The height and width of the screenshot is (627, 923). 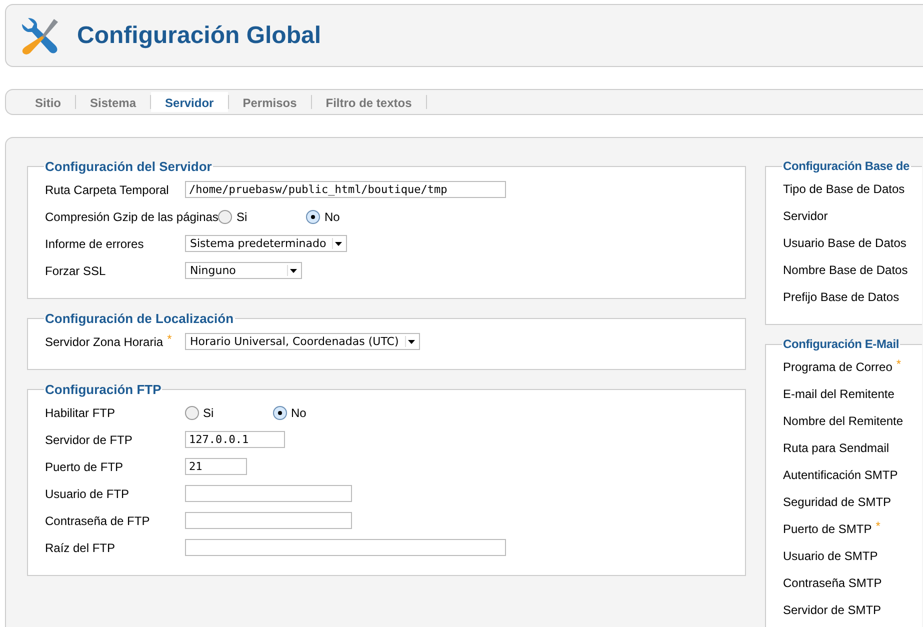 I want to click on field-label: Forzar SSL, so click(x=75, y=271).